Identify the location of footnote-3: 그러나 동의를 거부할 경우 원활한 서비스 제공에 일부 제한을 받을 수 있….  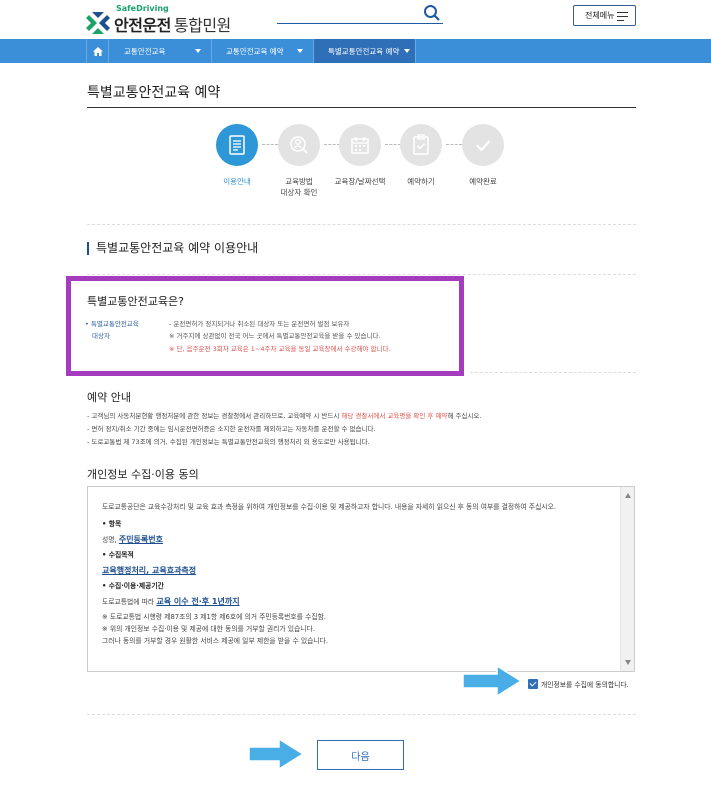
(215, 641).